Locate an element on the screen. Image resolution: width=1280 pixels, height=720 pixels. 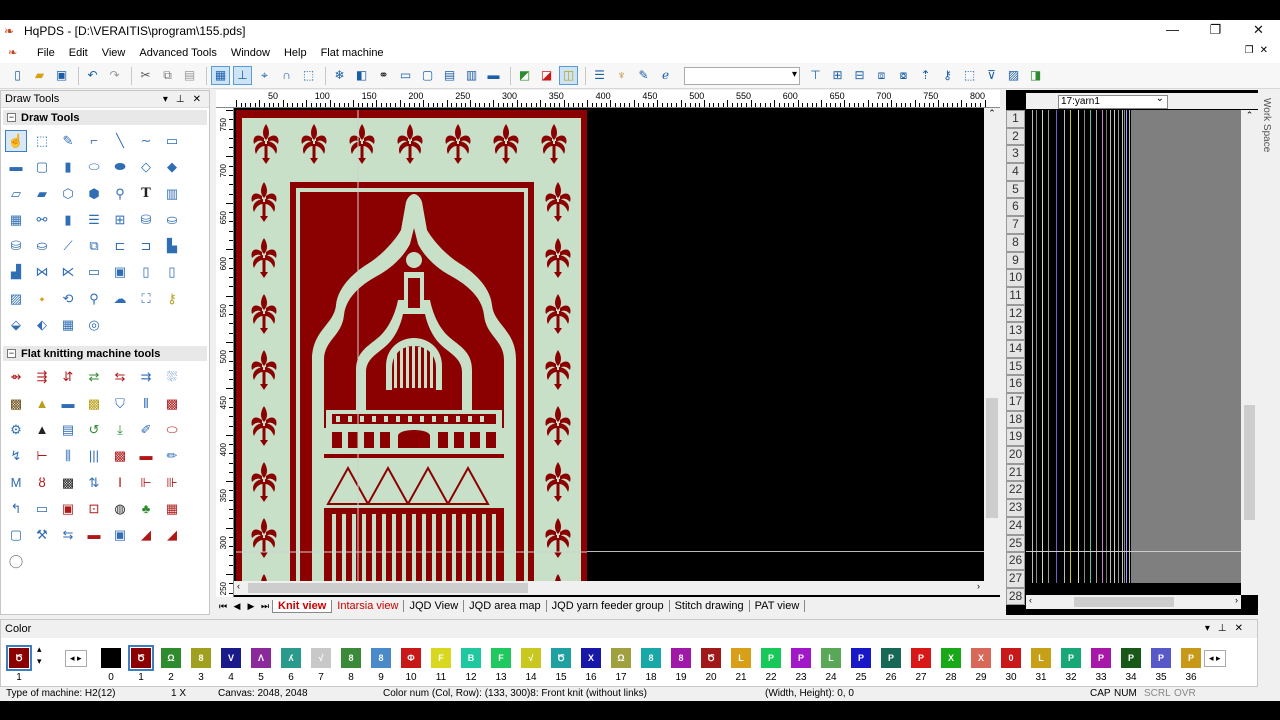
miss-icon: ⇉ is located at coordinates (146, 377).